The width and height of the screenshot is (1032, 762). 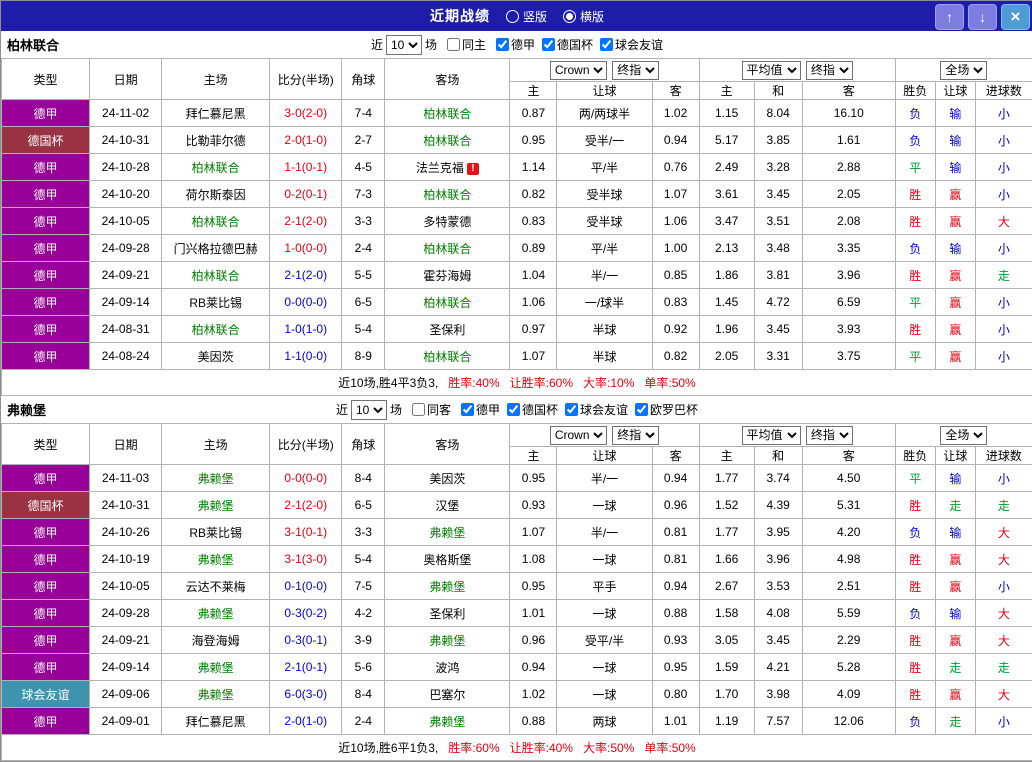 I want to click on score-cell: 1-0(1-0), so click(x=306, y=329).